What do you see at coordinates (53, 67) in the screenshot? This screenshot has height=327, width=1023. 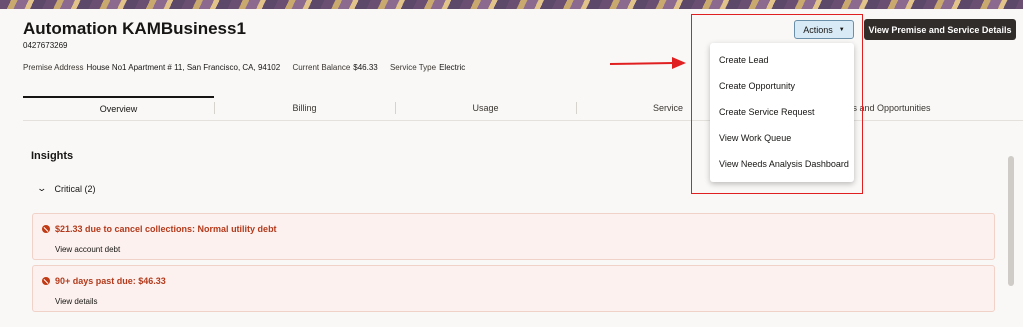 I see `premise-label: Premise Address` at bounding box center [53, 67].